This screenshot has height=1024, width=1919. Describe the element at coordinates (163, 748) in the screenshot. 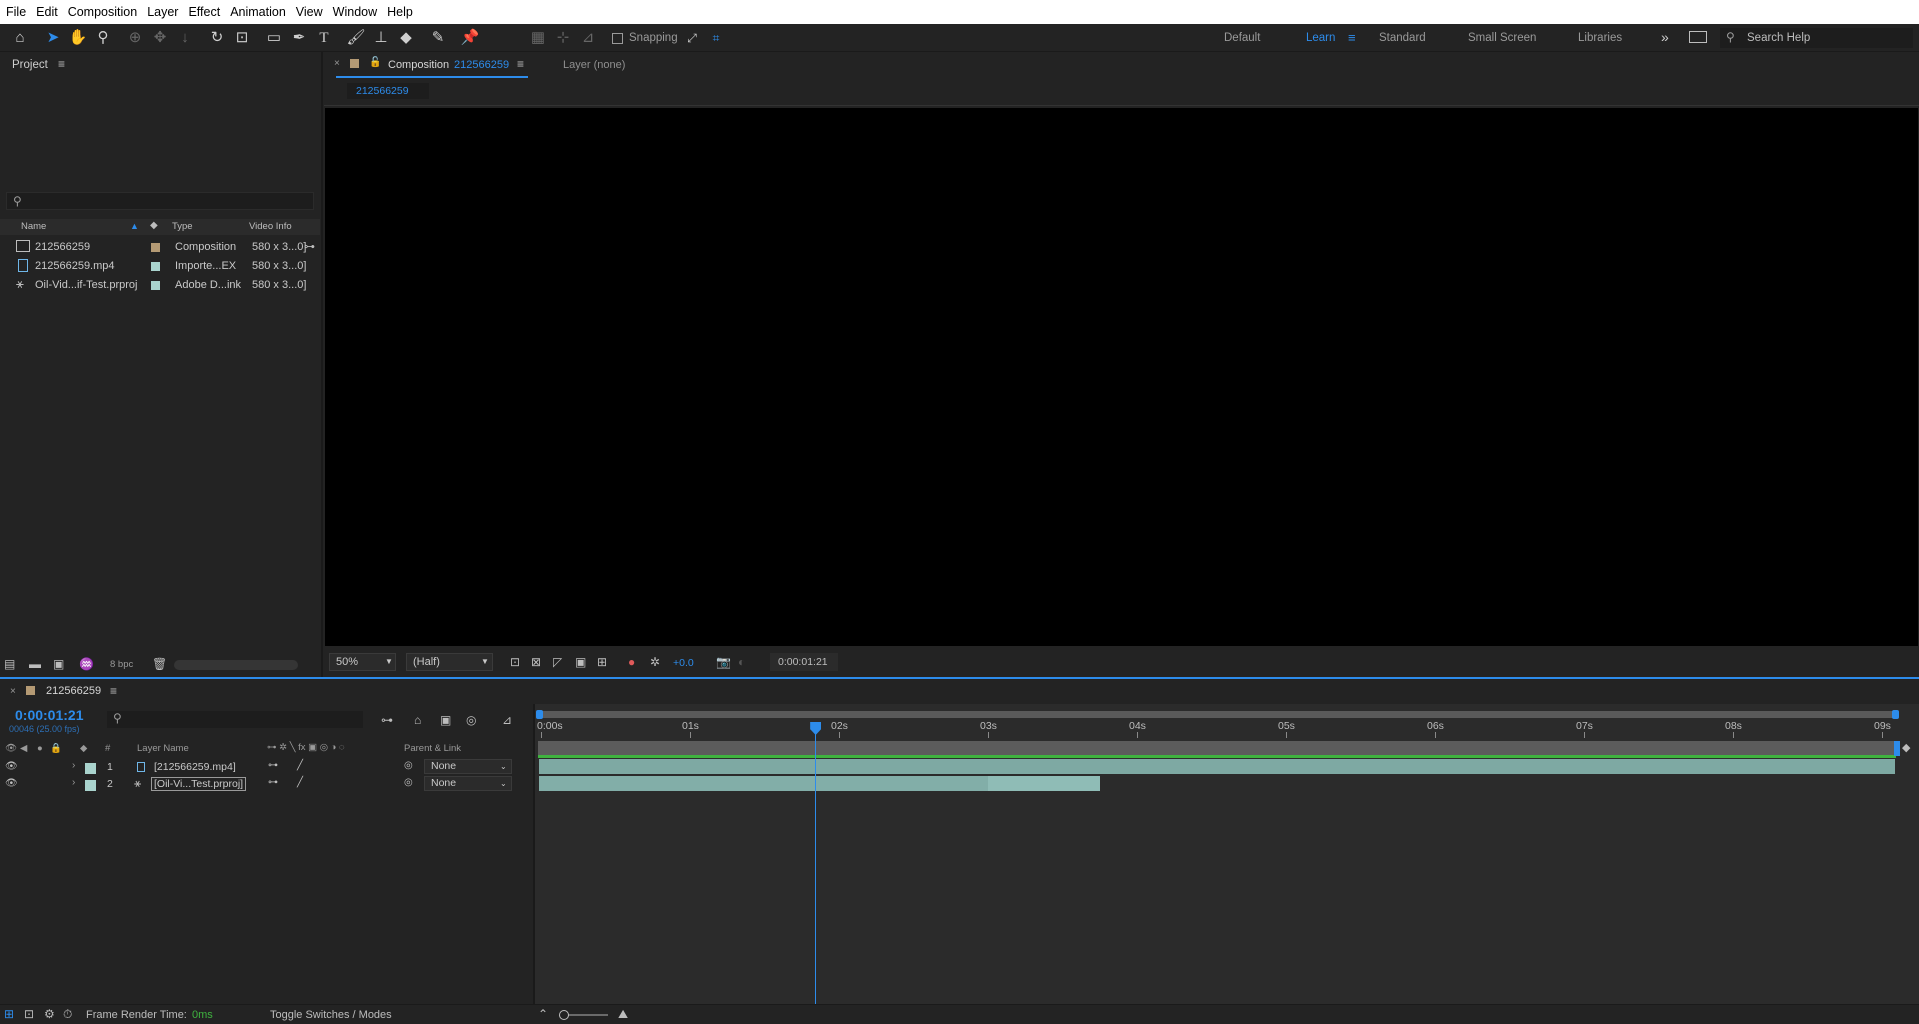

I see `layer-name-header: Layer Name` at that location.